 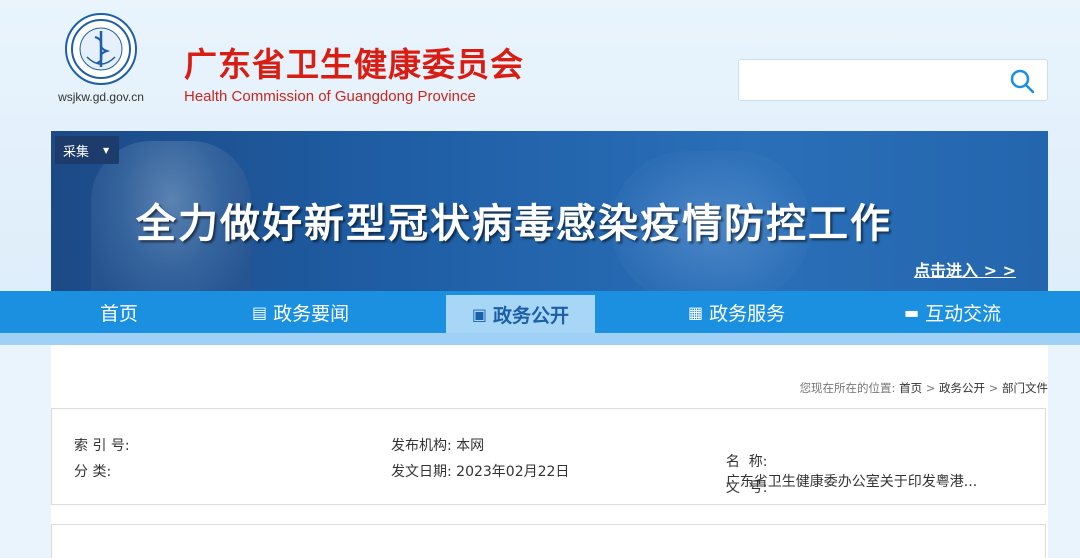 I want to click on category-label: 分 类:, so click(x=93, y=472).